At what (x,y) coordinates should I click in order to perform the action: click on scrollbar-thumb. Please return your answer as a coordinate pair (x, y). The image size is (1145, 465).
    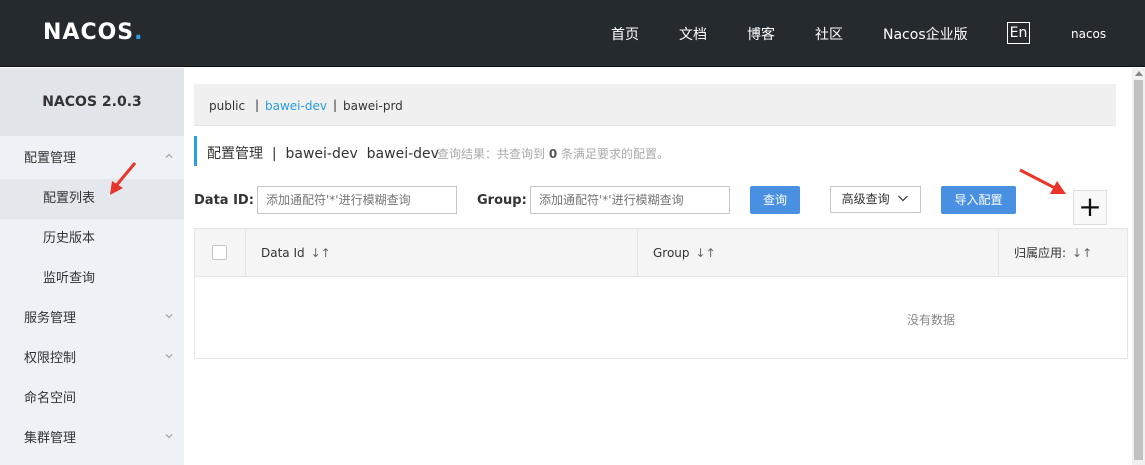
    Looking at the image, I should click on (1138, 270).